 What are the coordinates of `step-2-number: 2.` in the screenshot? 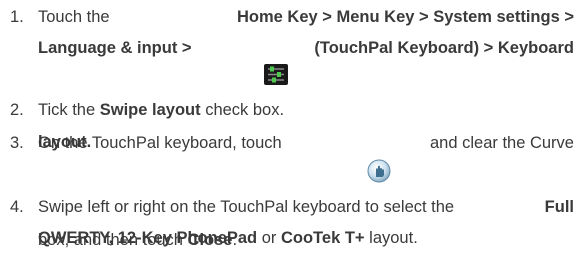 It's located at (17, 110).